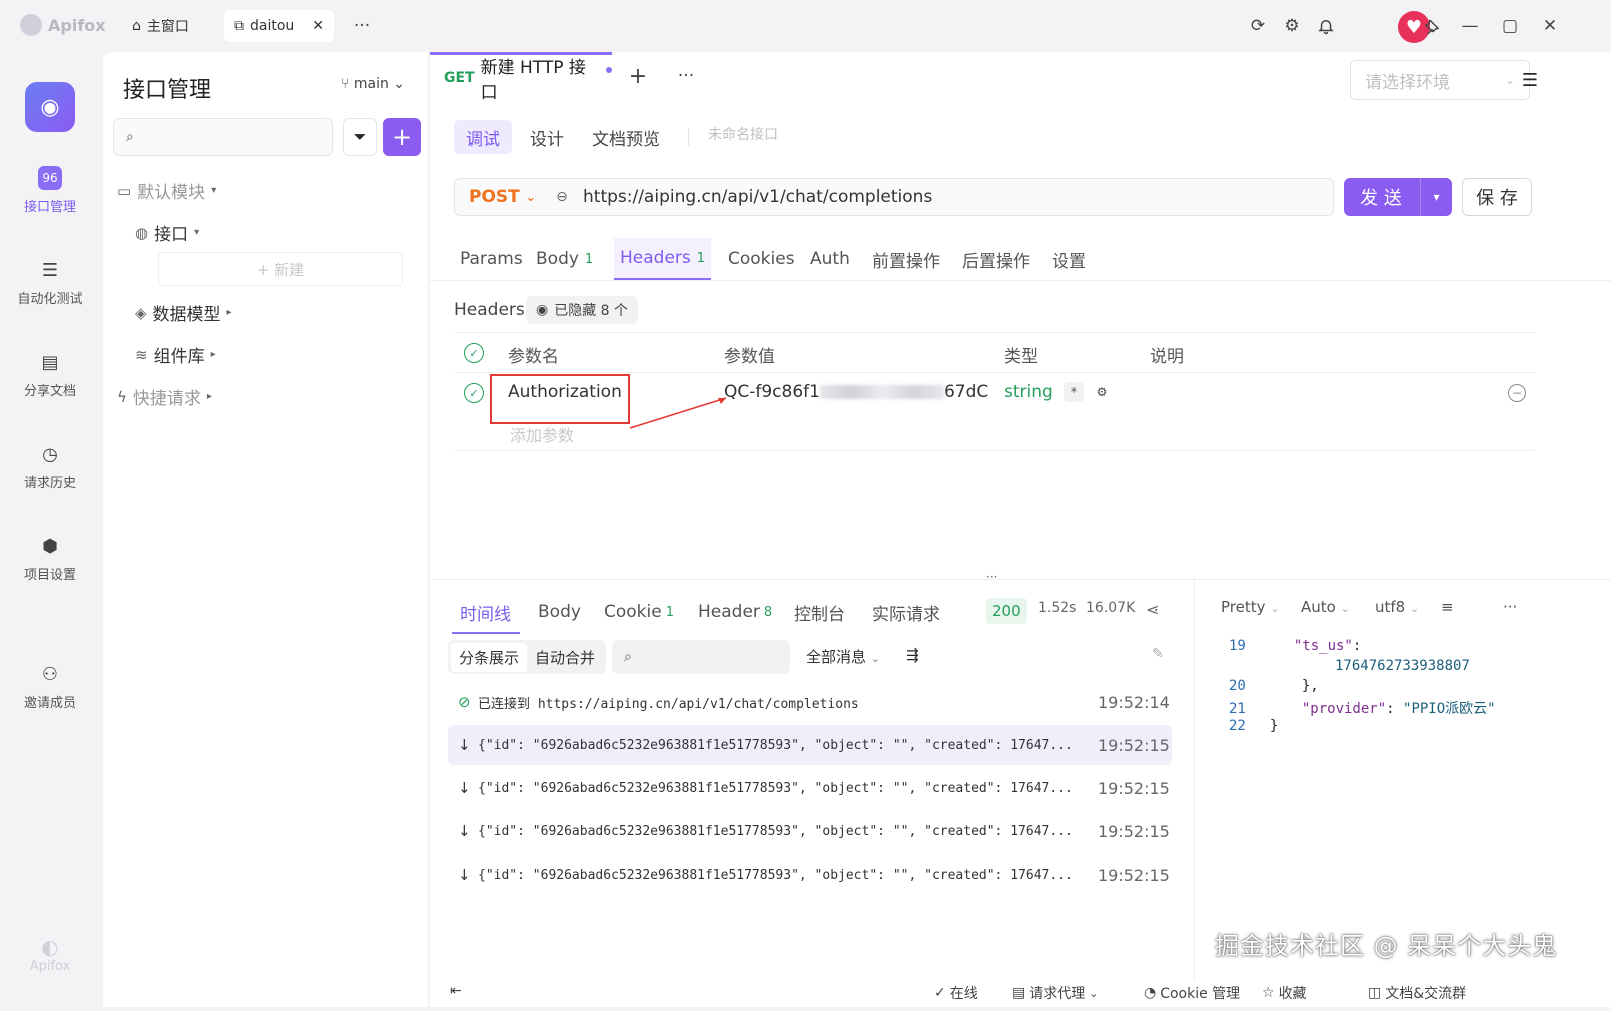  Describe the element at coordinates (559, 612) in the screenshot. I see `tab-response-body: Body` at that location.